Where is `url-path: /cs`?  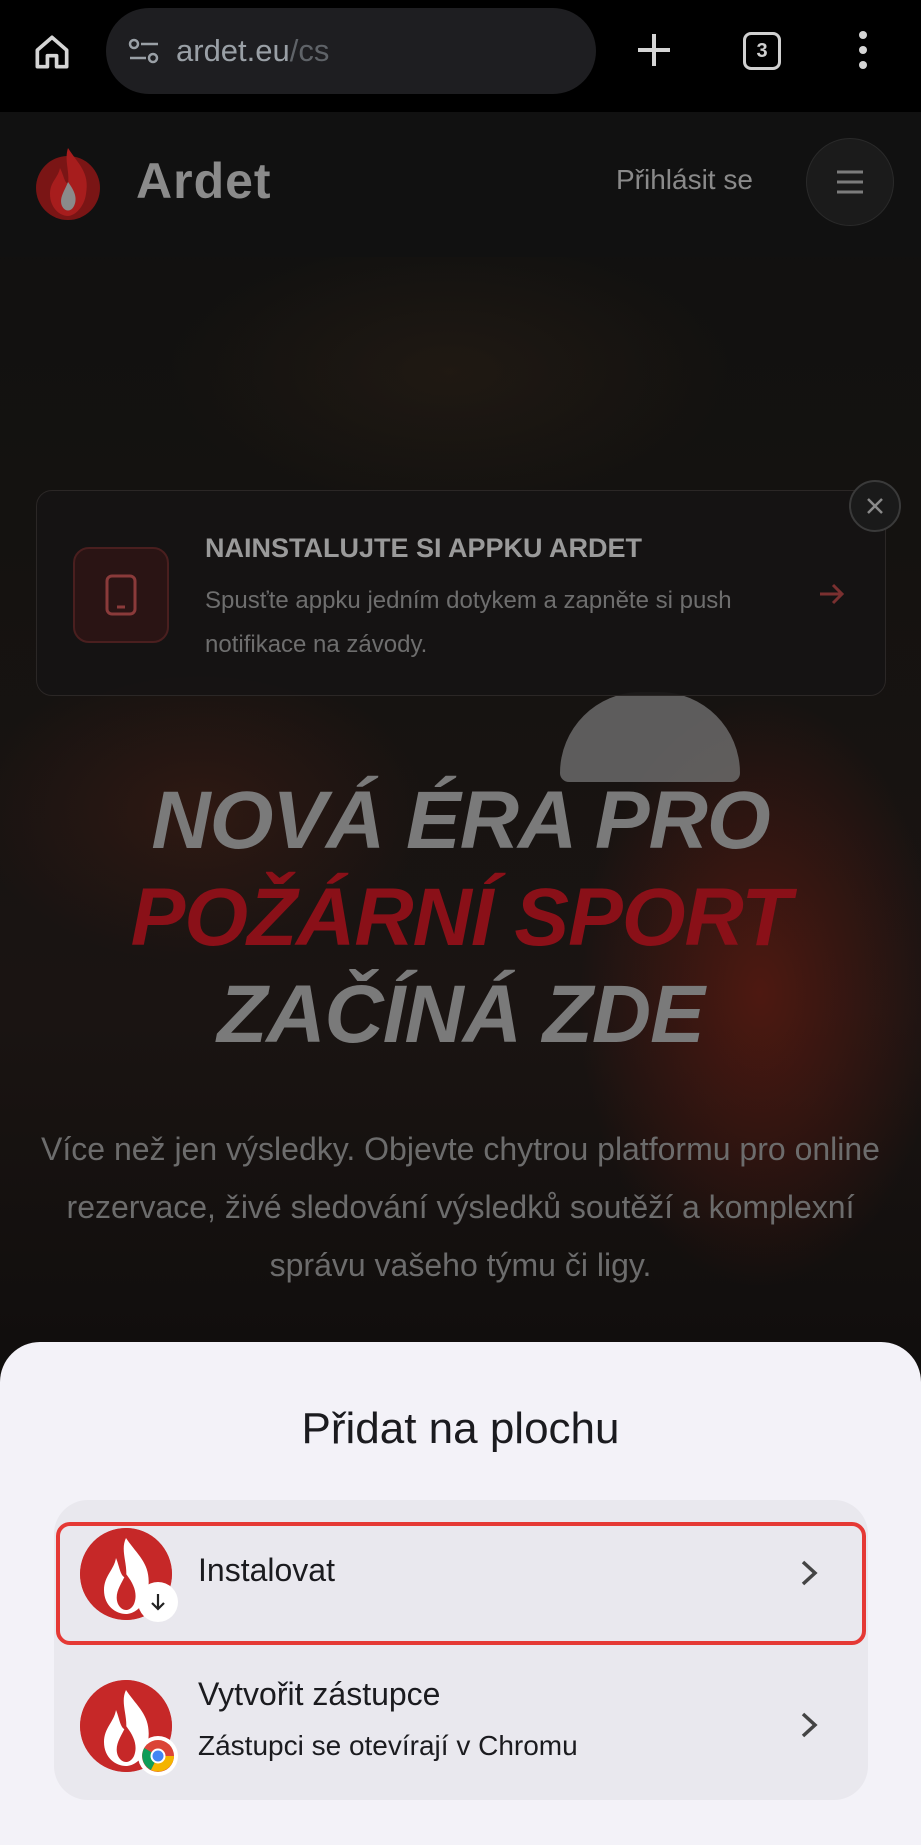 url-path: /cs is located at coordinates (309, 50).